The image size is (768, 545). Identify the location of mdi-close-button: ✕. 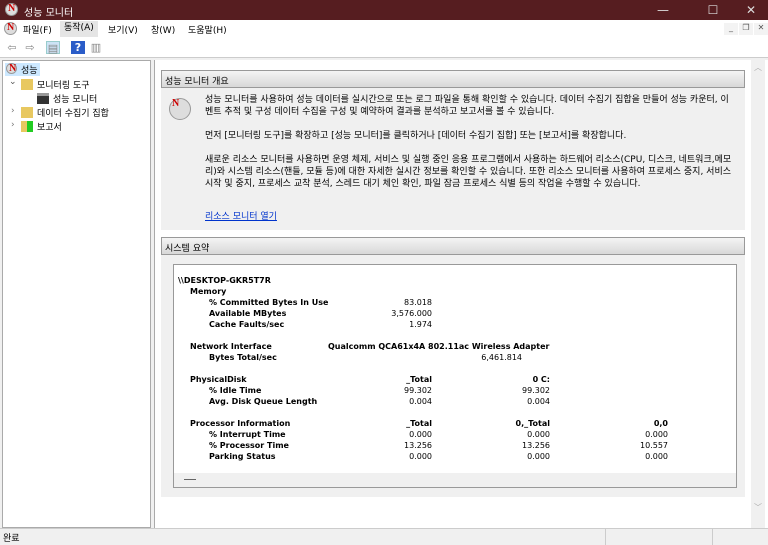
(761, 29).